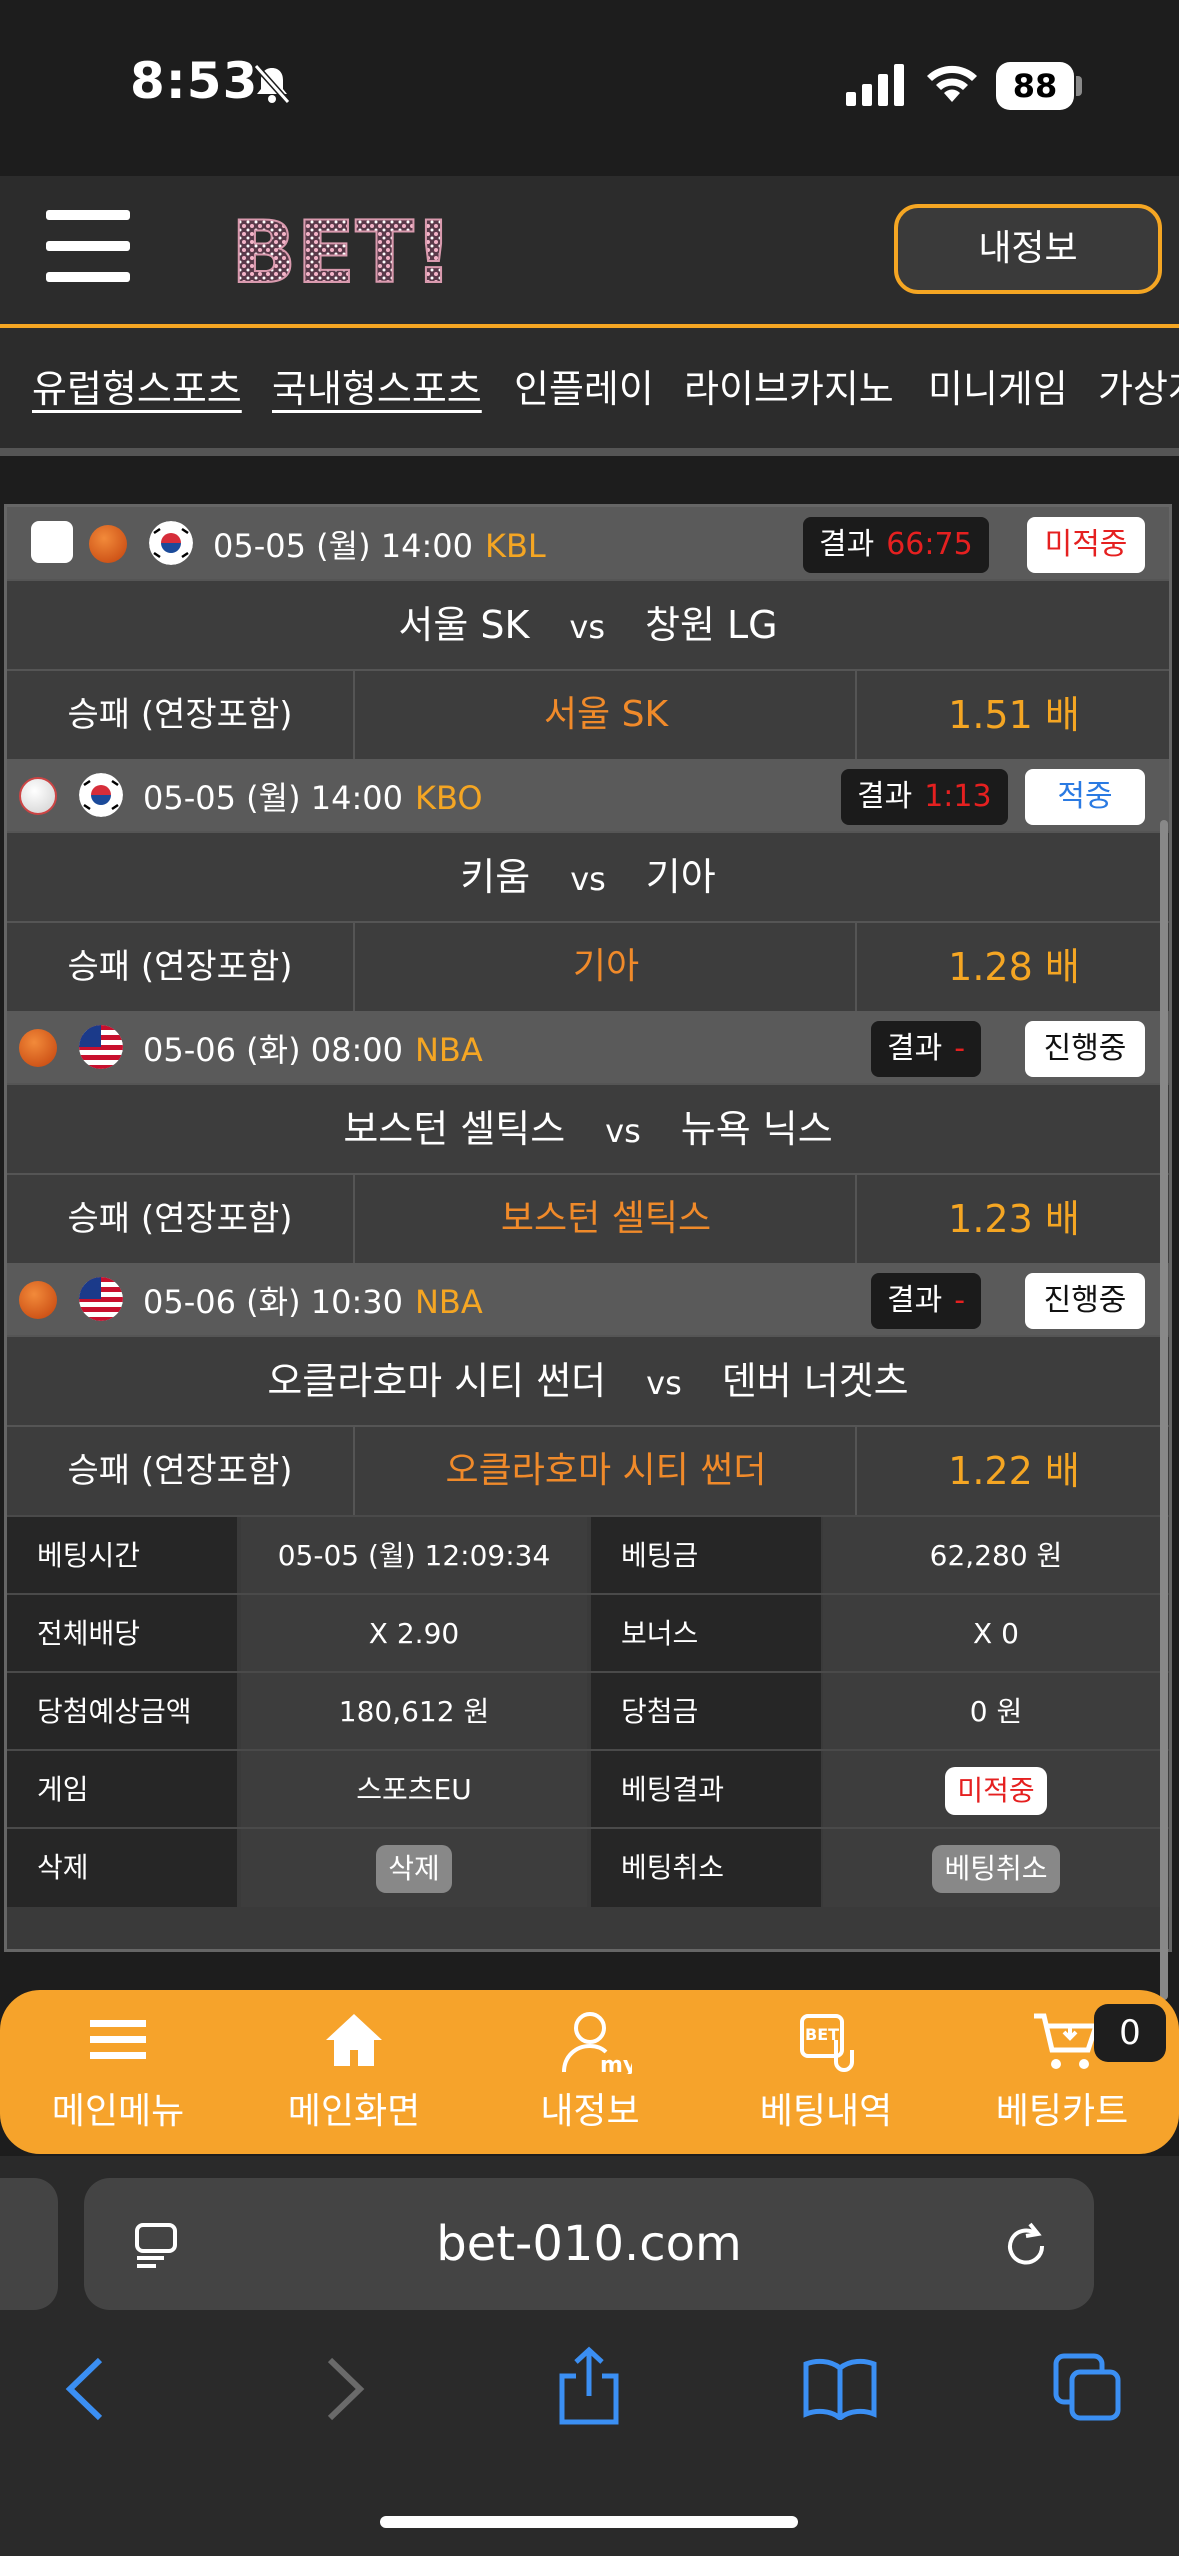 The width and height of the screenshot is (1179, 2556). What do you see at coordinates (414, 1556) in the screenshot?
I see `value-bet-time: 05-05 (월) 12:09:34` at bounding box center [414, 1556].